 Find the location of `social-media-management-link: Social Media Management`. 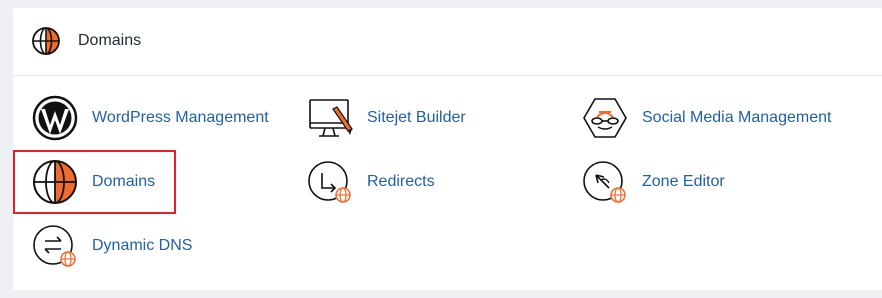

social-media-management-link: Social Media Management is located at coordinates (706, 118).